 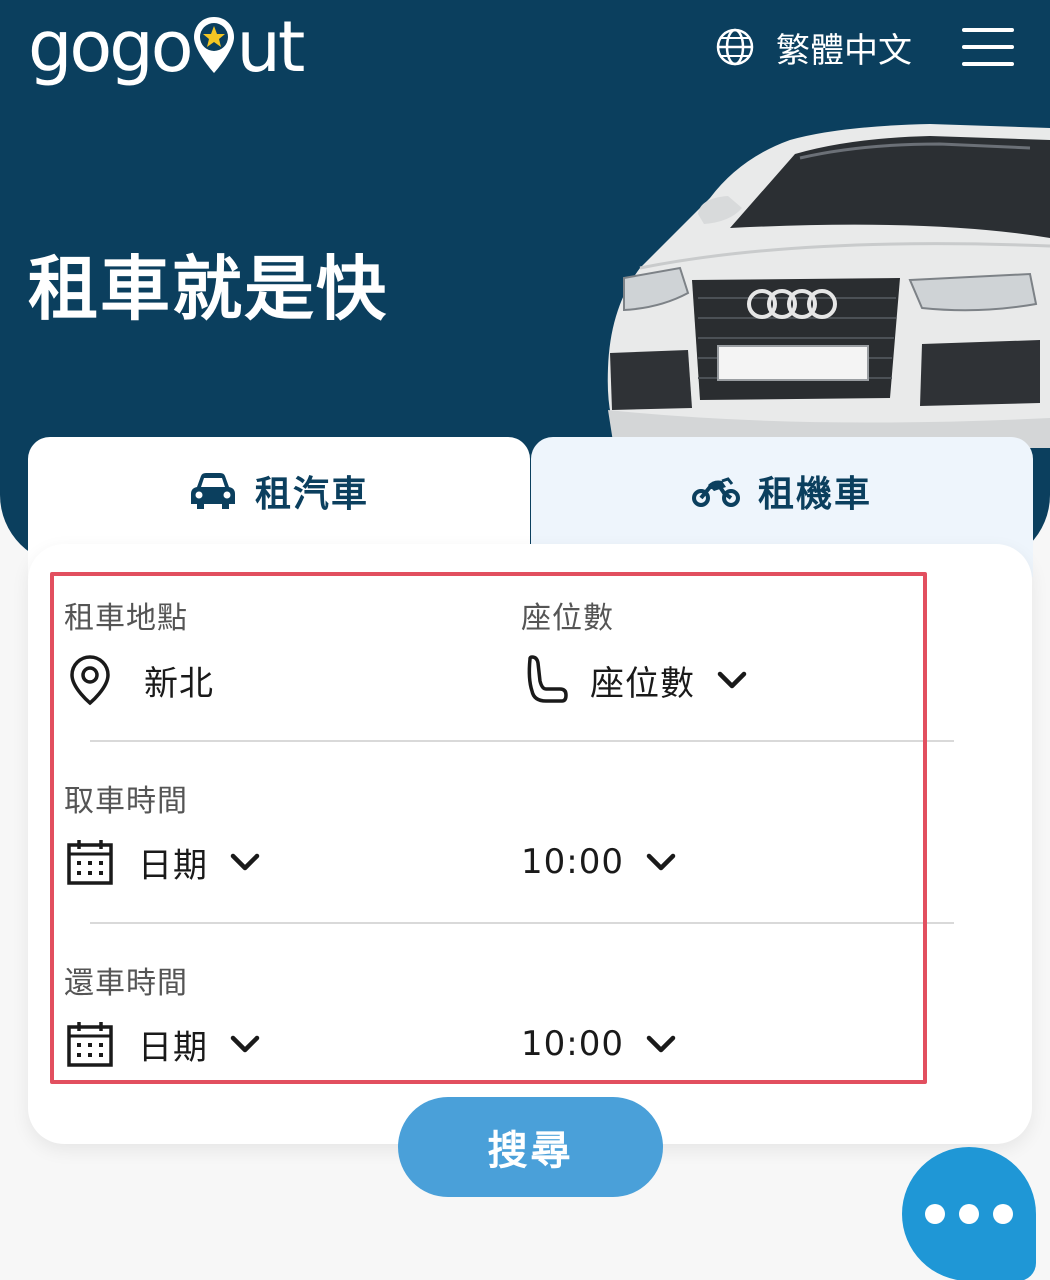 What do you see at coordinates (126, 801) in the screenshot?
I see `pickup-time-label: 取車時間` at bounding box center [126, 801].